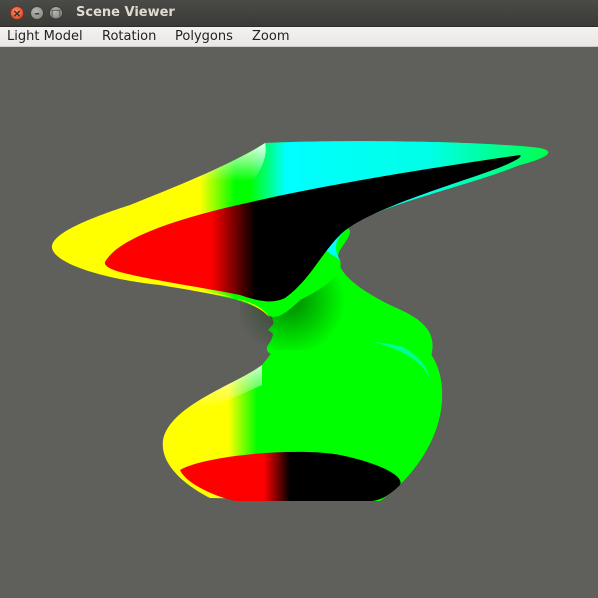  I want to click on title-bar: × – □ Scene Viewer, so click(299, 13).